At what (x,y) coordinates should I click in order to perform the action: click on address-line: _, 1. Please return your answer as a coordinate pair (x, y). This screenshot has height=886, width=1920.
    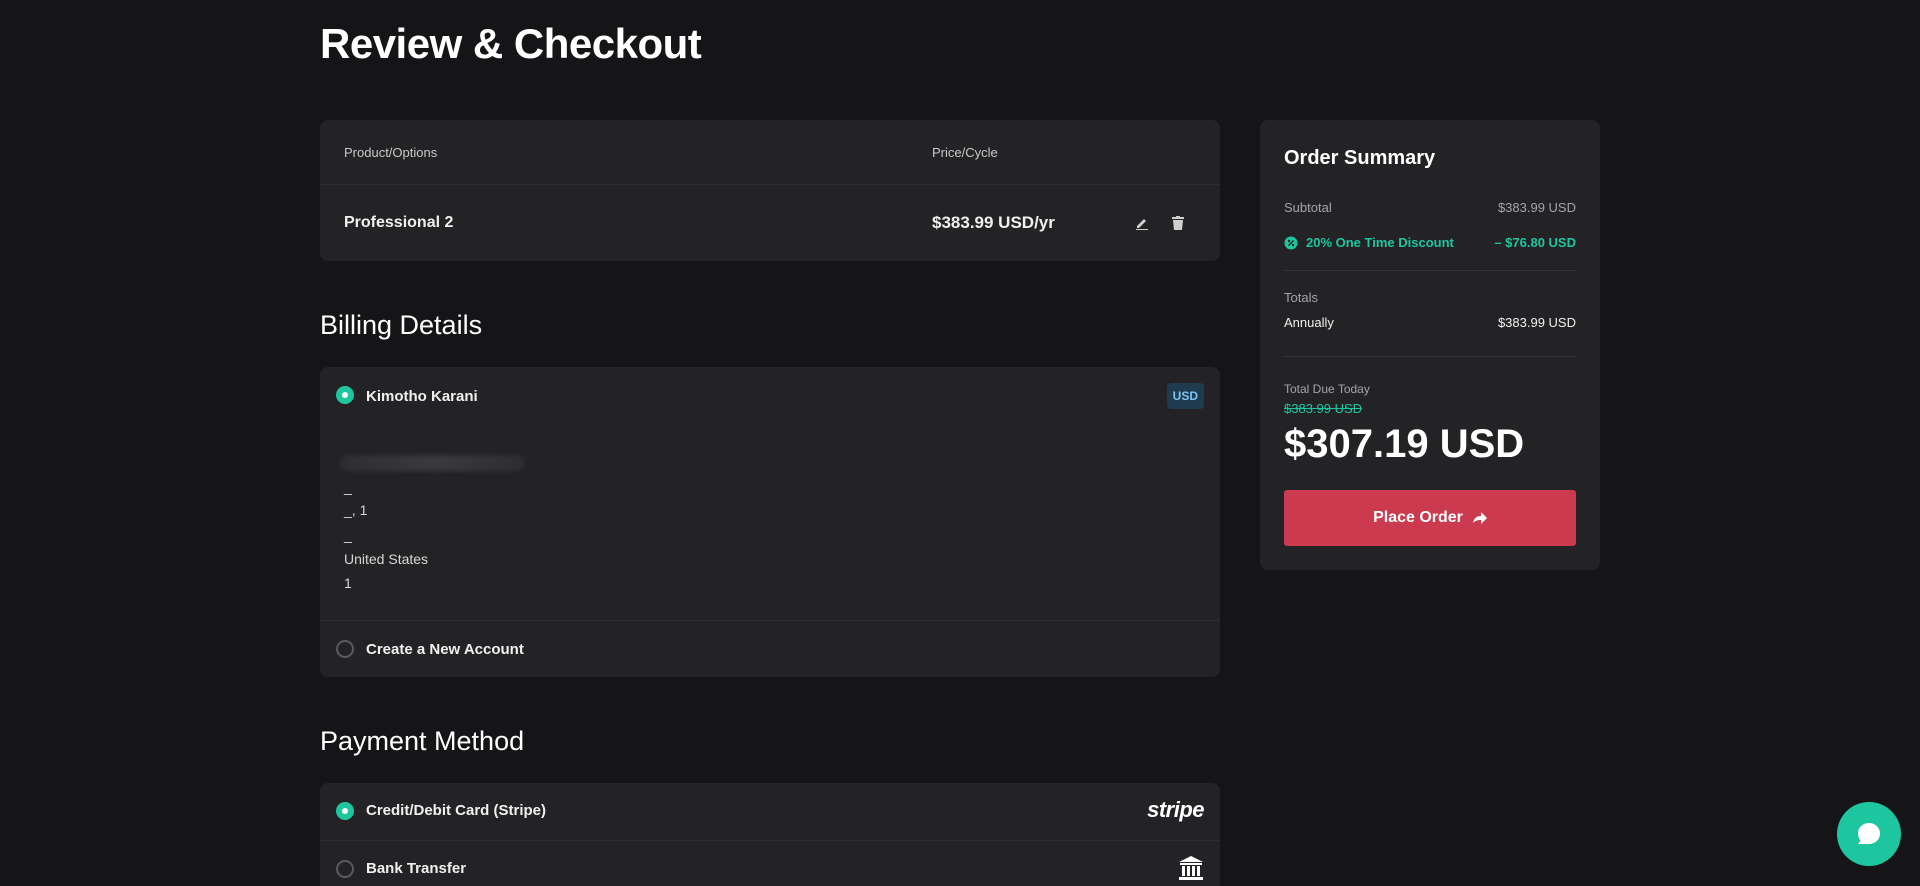
    Looking at the image, I should click on (356, 510).